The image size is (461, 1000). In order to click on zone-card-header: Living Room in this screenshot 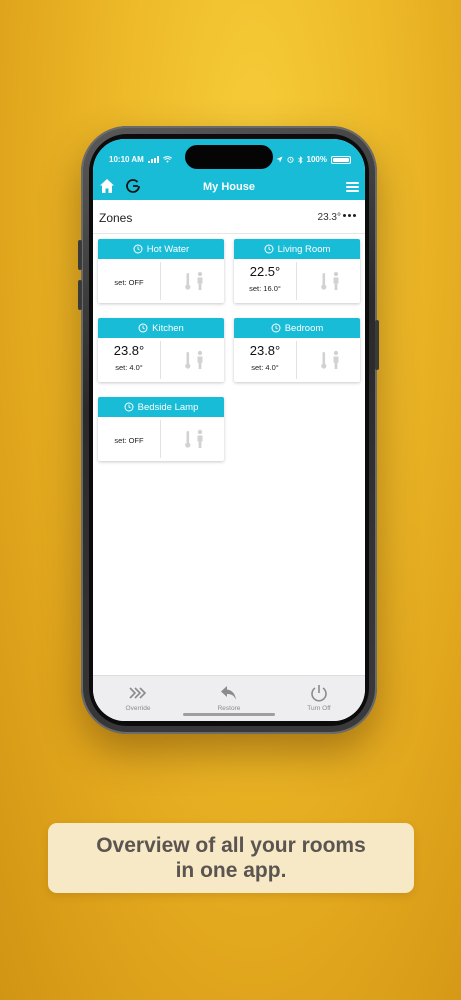, I will do `click(297, 249)`.